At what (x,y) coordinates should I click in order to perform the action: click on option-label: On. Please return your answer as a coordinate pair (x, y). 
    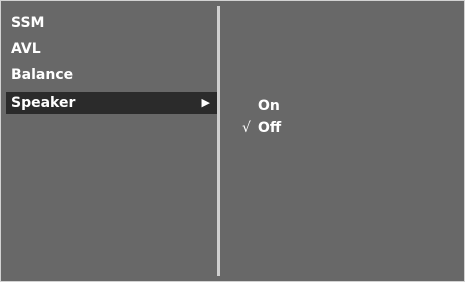
    Looking at the image, I should click on (269, 106).